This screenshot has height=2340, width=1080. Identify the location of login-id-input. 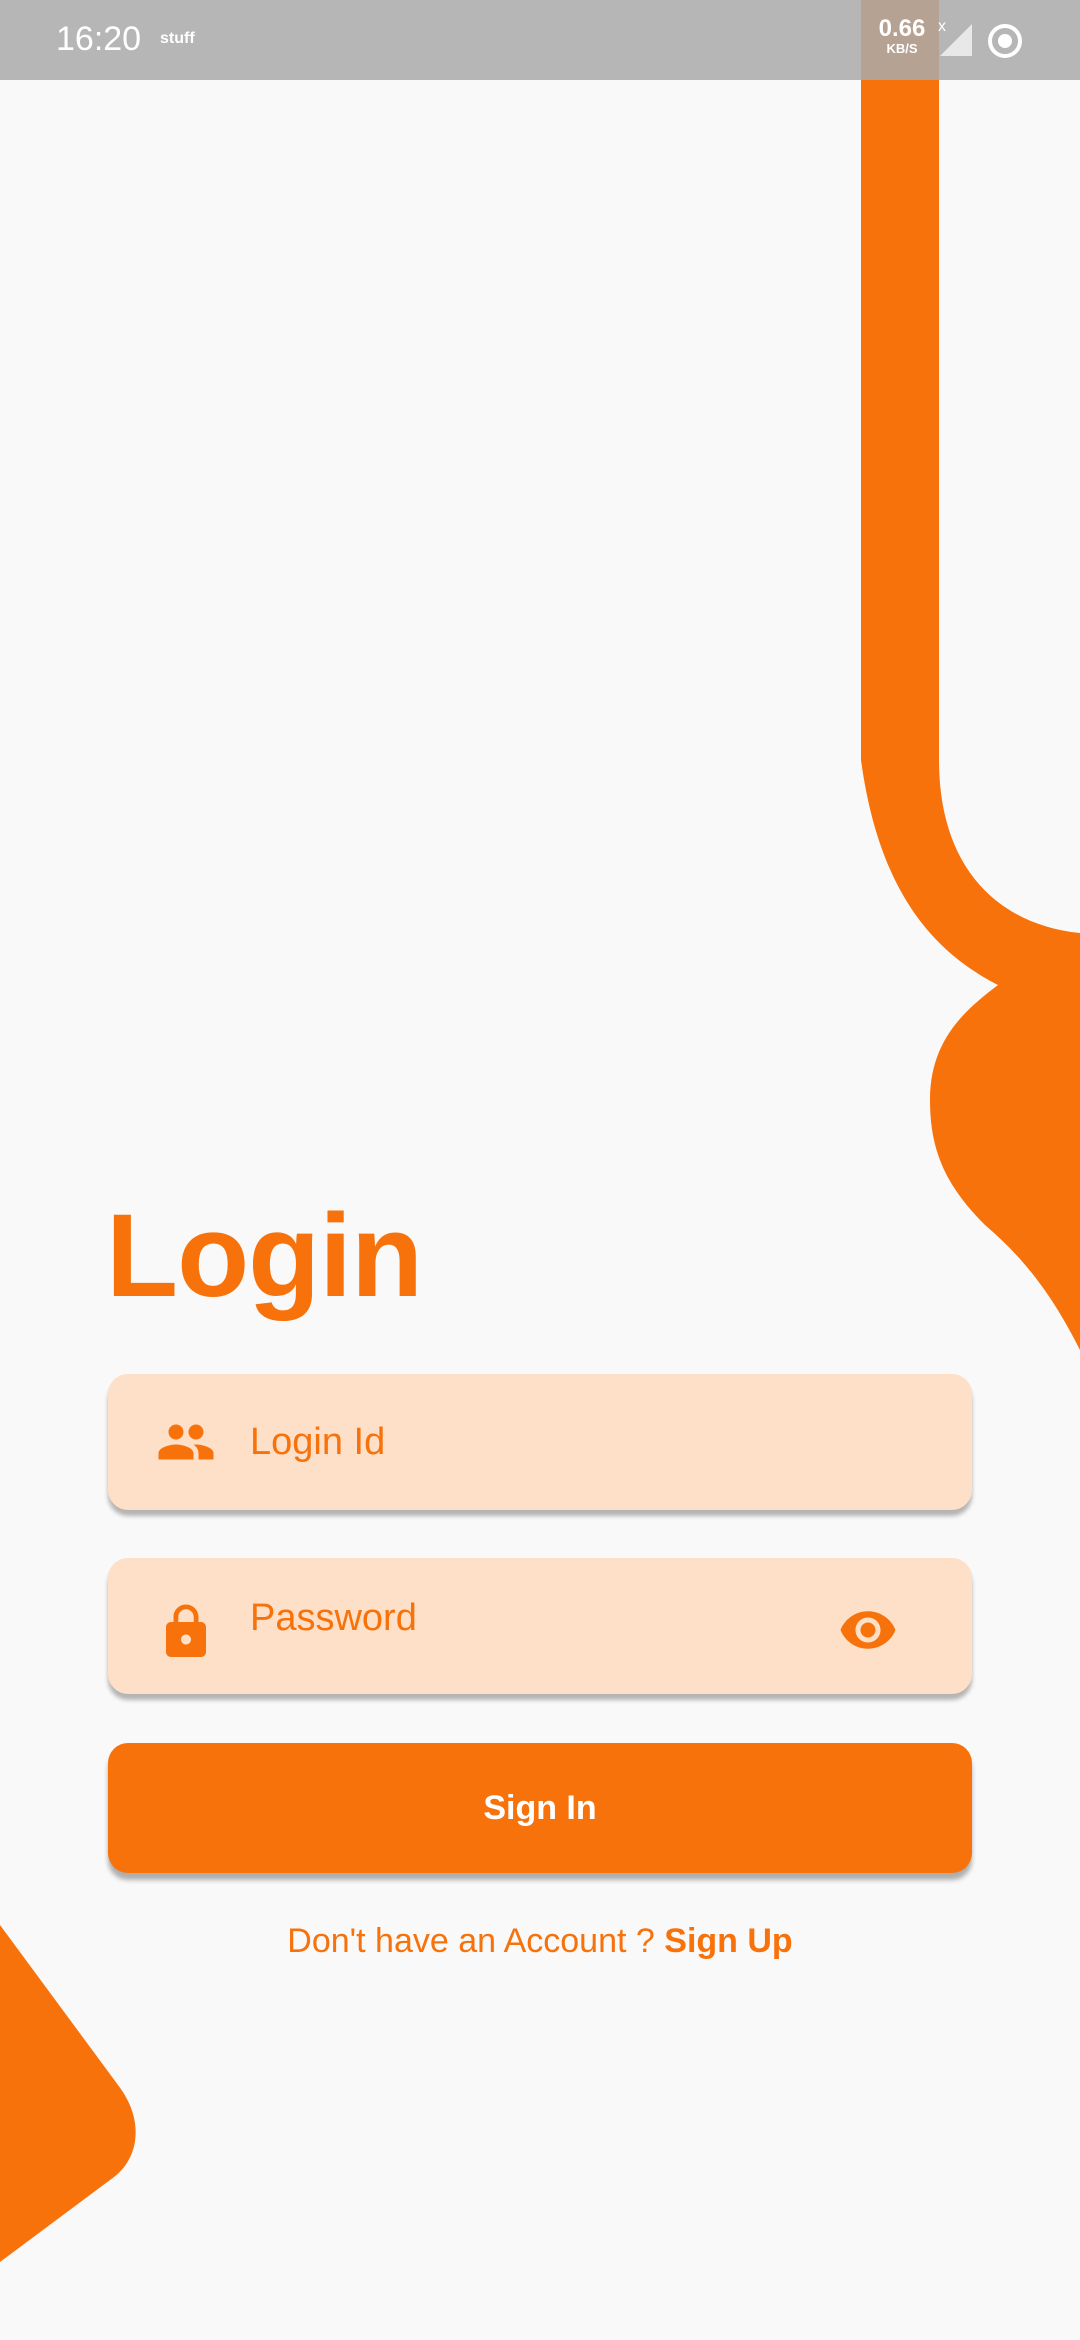
(541, 1442).